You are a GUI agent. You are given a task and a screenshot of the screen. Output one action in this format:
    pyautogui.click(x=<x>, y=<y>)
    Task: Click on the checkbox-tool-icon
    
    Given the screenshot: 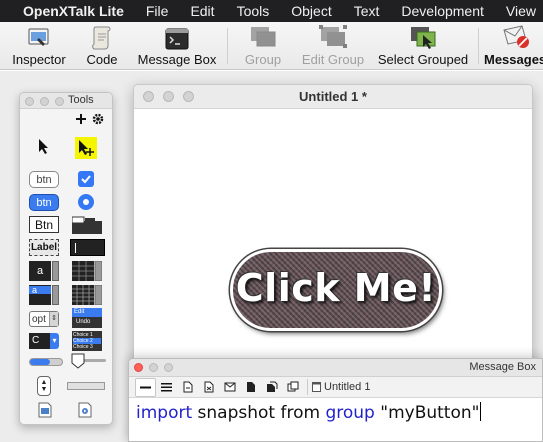 What is the action you would take?
    pyautogui.click(x=86, y=179)
    